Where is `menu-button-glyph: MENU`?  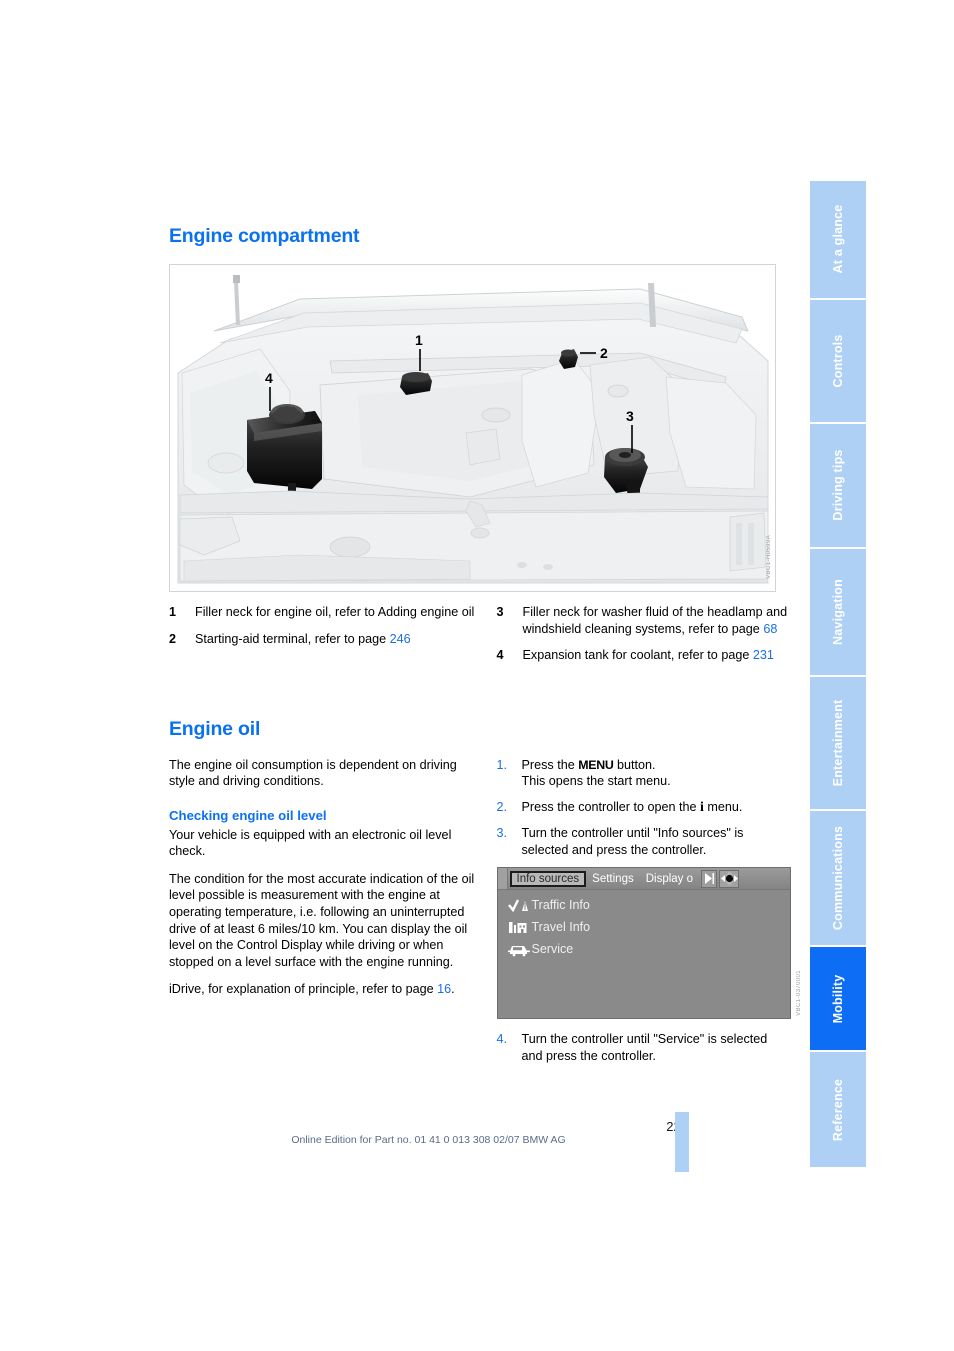
menu-button-glyph: MENU is located at coordinates (596, 764).